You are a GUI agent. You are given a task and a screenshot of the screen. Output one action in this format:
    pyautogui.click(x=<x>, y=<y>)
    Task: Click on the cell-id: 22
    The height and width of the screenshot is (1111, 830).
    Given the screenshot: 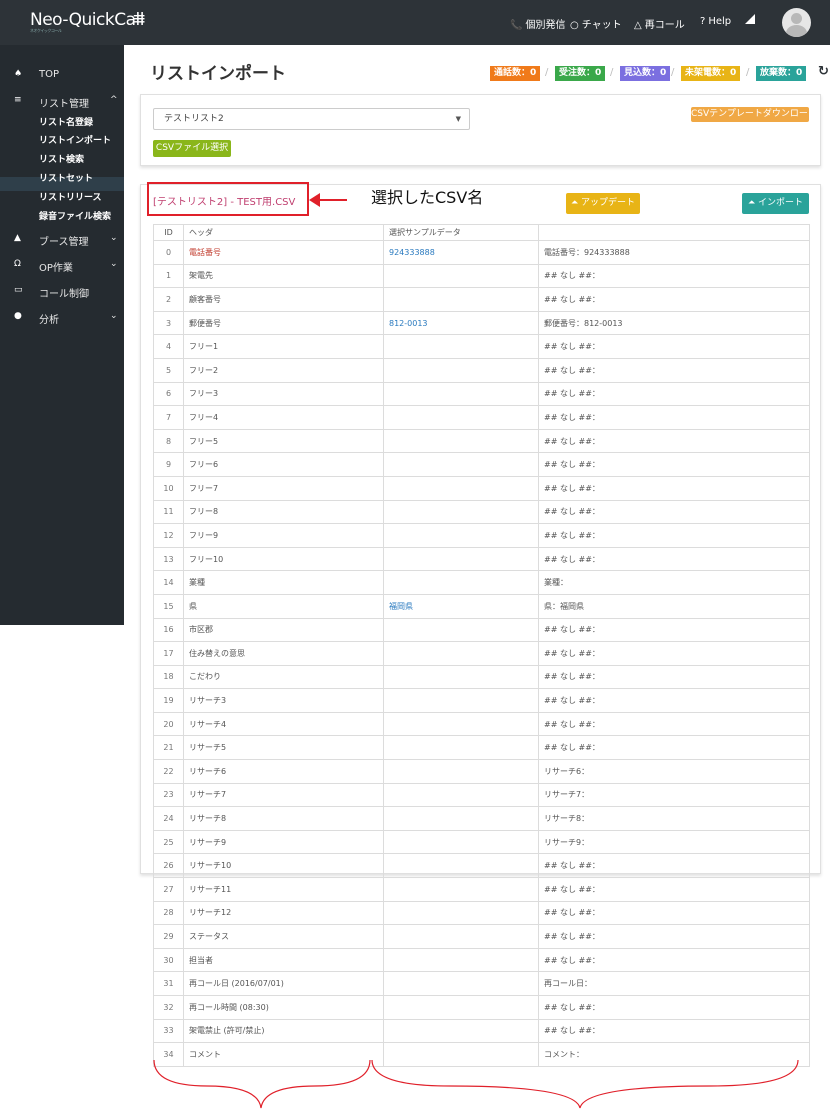 What is the action you would take?
    pyautogui.click(x=168, y=771)
    